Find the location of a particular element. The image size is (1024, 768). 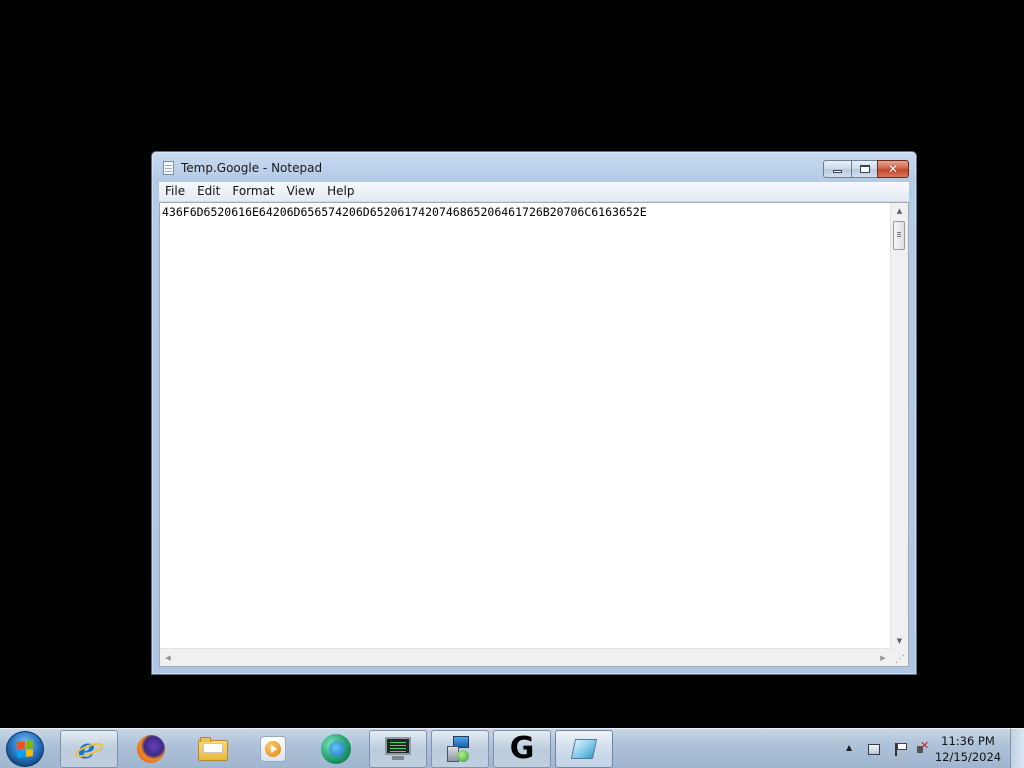

globe-icon is located at coordinates (336, 749).